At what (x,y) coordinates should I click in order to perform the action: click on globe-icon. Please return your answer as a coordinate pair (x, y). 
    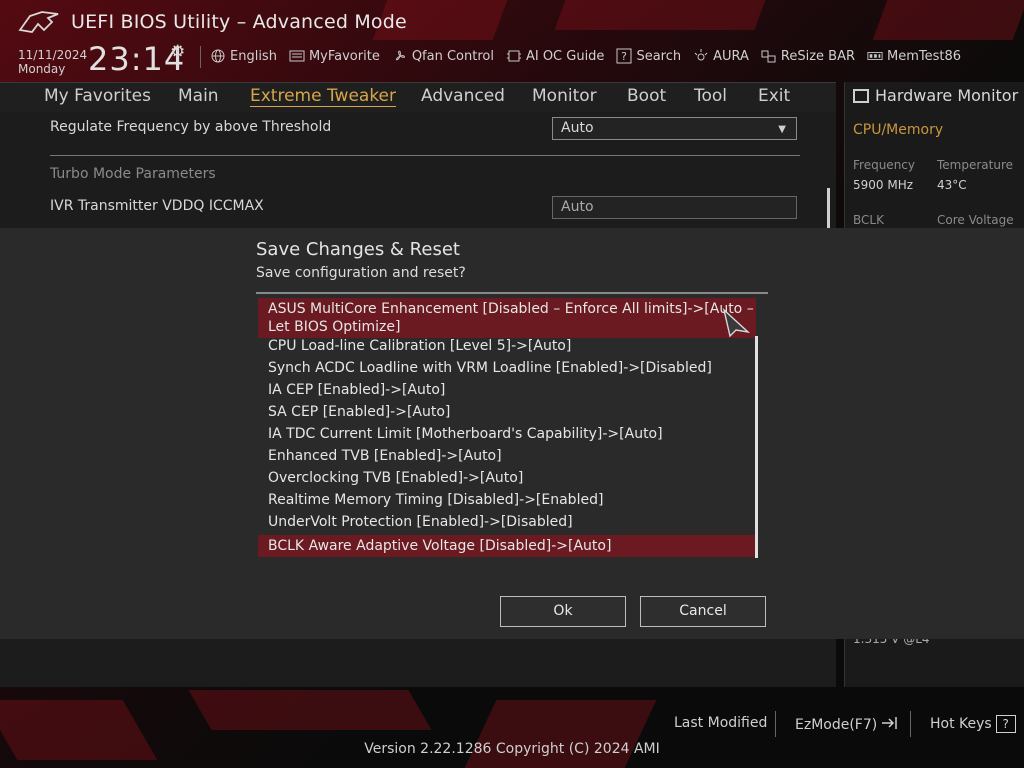
    Looking at the image, I should click on (218, 56).